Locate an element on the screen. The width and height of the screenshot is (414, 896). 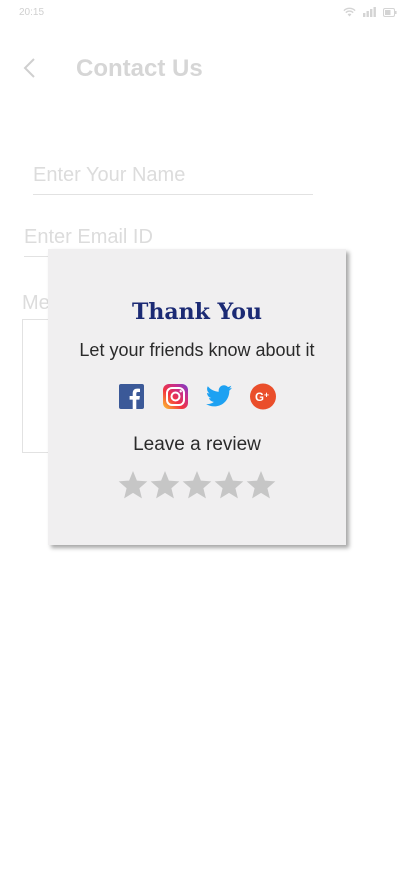
star-rating is located at coordinates (197, 485).